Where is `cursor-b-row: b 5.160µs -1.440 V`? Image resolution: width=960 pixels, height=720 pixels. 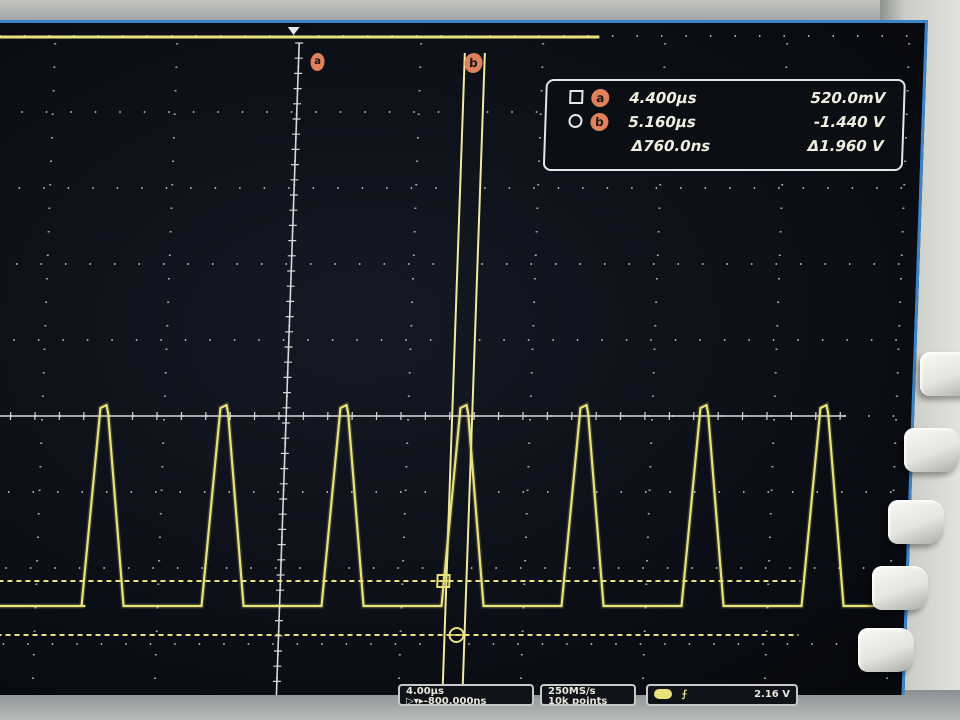 cursor-b-row: b 5.160µs -1.440 V is located at coordinates (724, 123).